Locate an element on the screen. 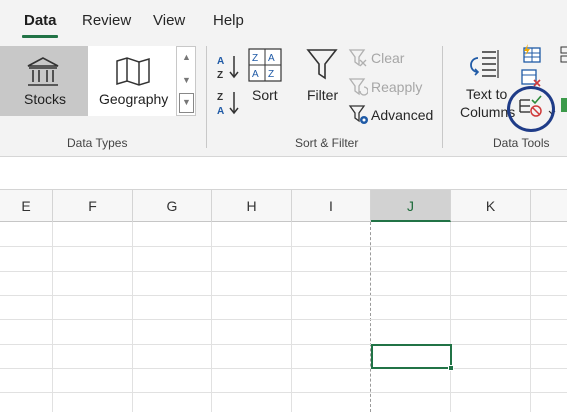 The height and width of the screenshot is (412, 567). relationships-button is located at coordinates (563, 106).